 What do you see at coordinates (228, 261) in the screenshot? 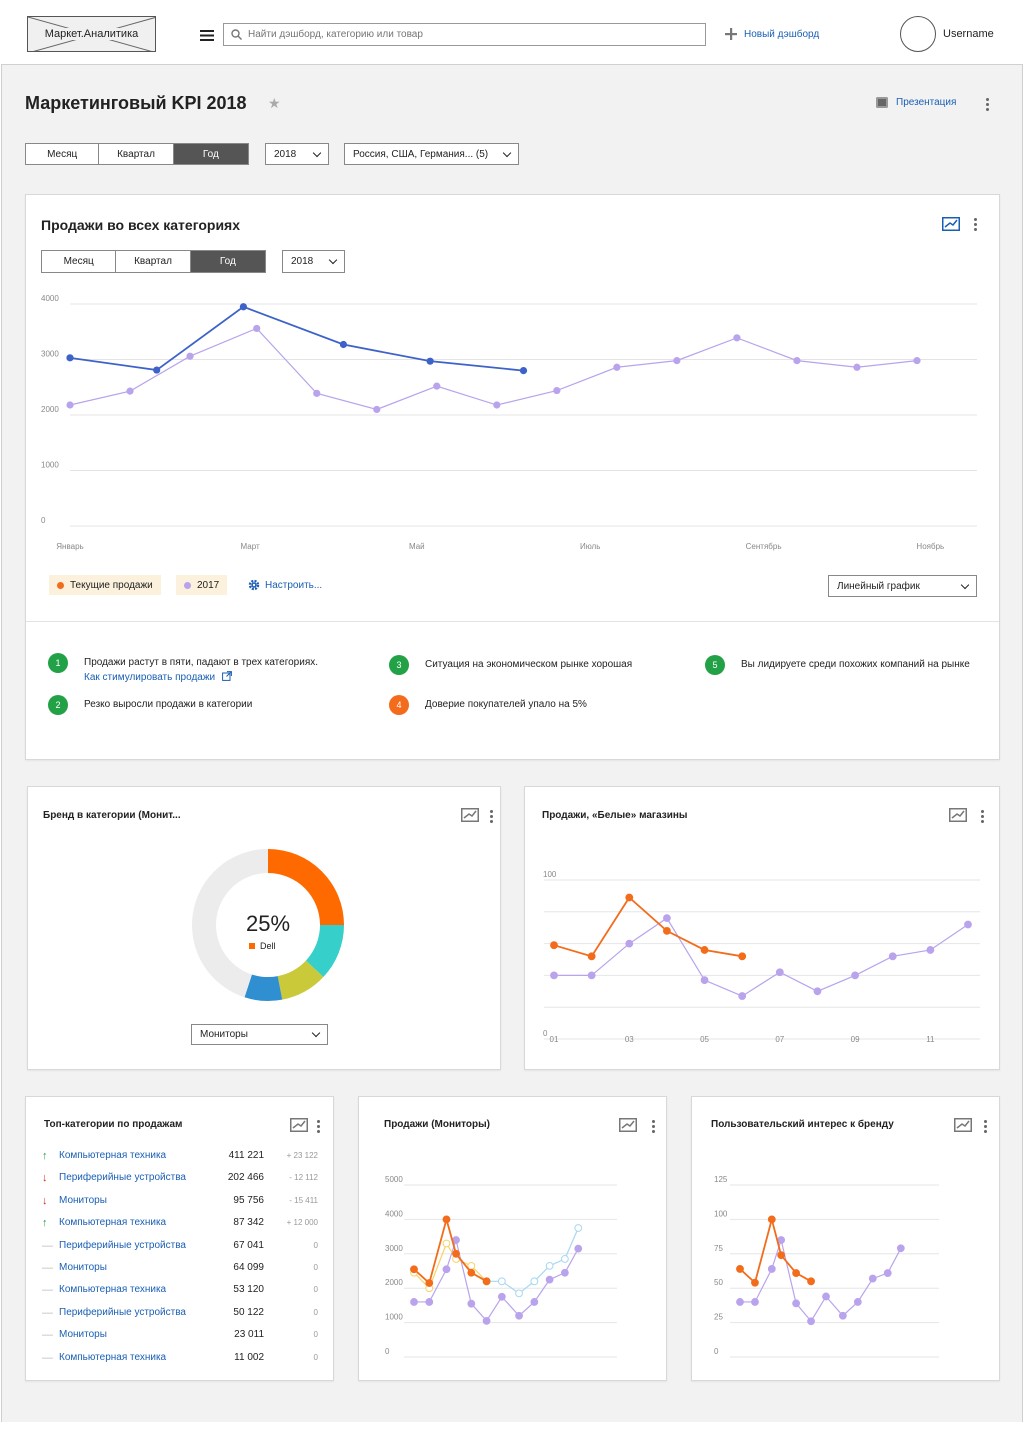
I see `sales-tab-year: Год` at bounding box center [228, 261].